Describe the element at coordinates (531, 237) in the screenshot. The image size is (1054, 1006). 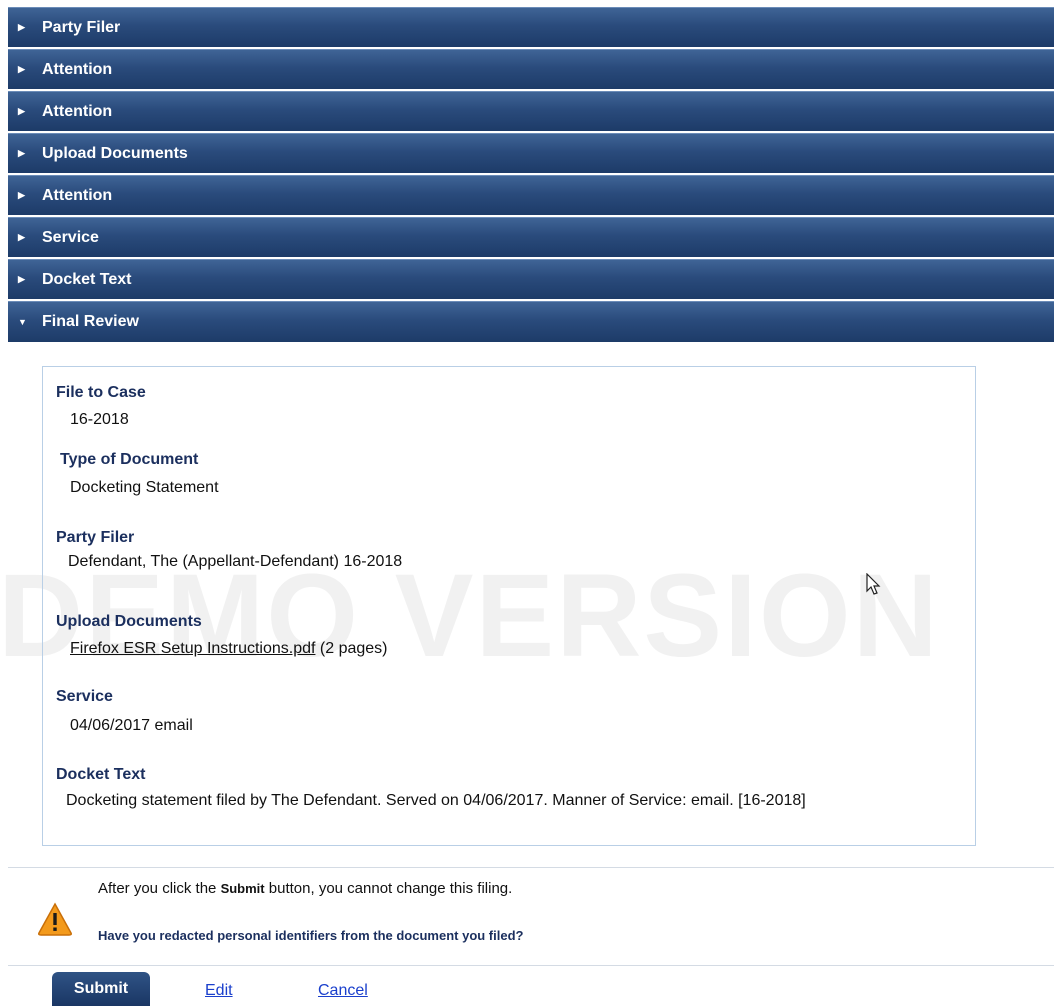
I see `section-service: ▶ Service` at that location.